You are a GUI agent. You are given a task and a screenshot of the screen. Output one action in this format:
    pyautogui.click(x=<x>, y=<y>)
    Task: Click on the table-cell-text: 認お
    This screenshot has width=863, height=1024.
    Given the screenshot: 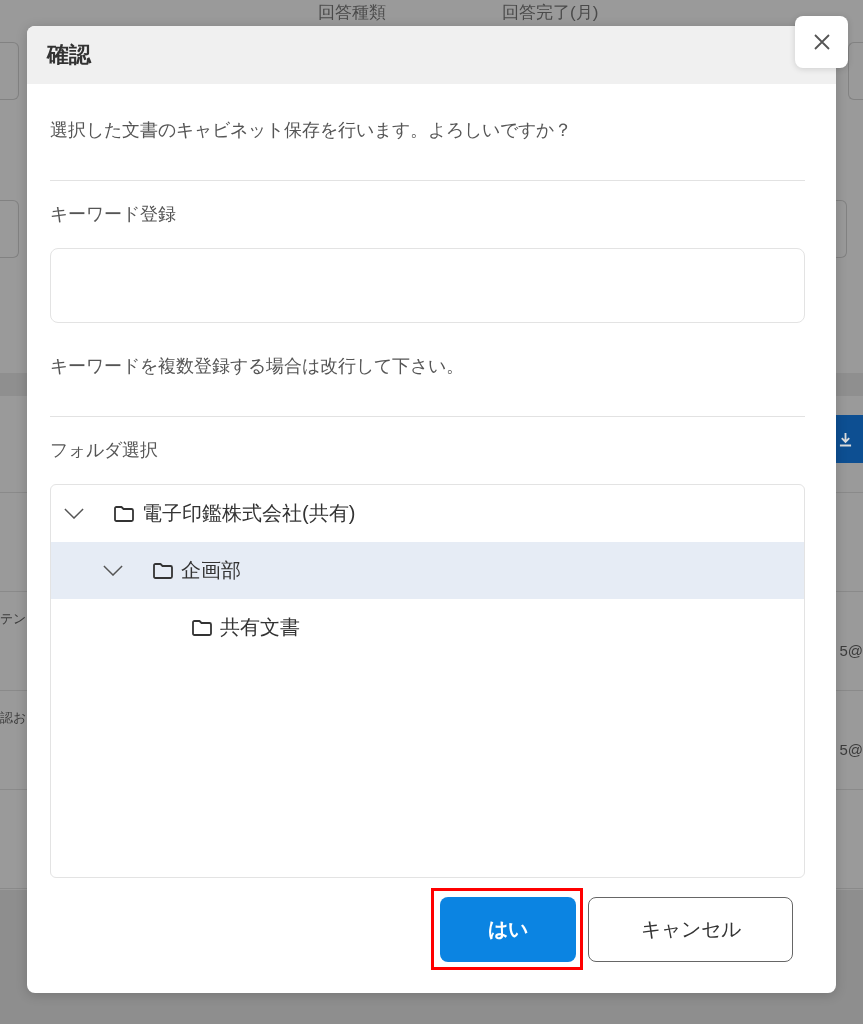 What is the action you would take?
    pyautogui.click(x=13, y=718)
    